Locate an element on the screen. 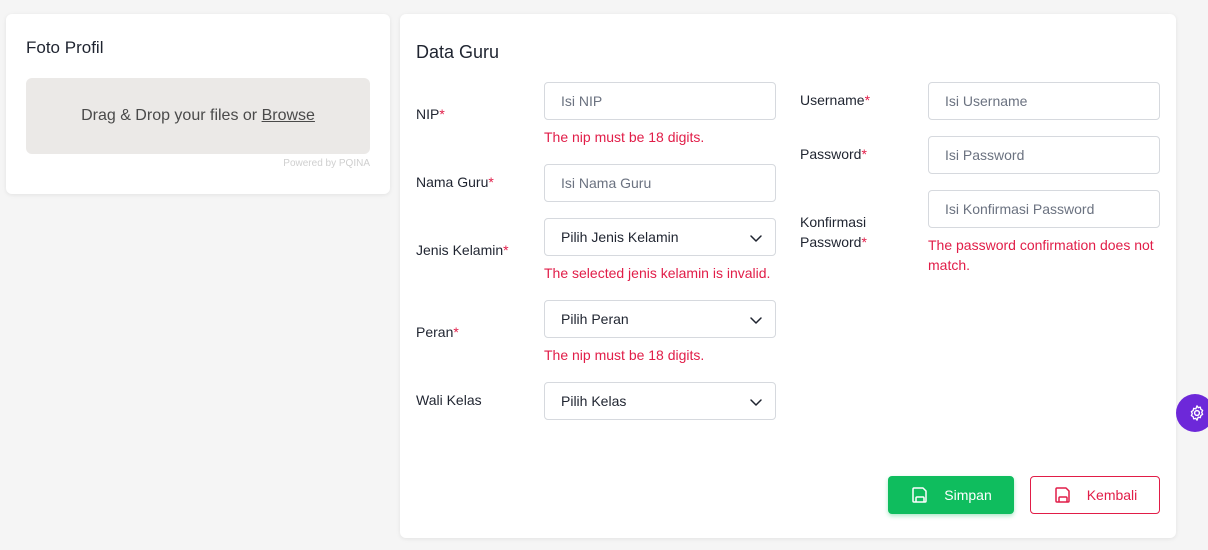 The height and width of the screenshot is (550, 1208). gear-icon is located at coordinates (1197, 413).